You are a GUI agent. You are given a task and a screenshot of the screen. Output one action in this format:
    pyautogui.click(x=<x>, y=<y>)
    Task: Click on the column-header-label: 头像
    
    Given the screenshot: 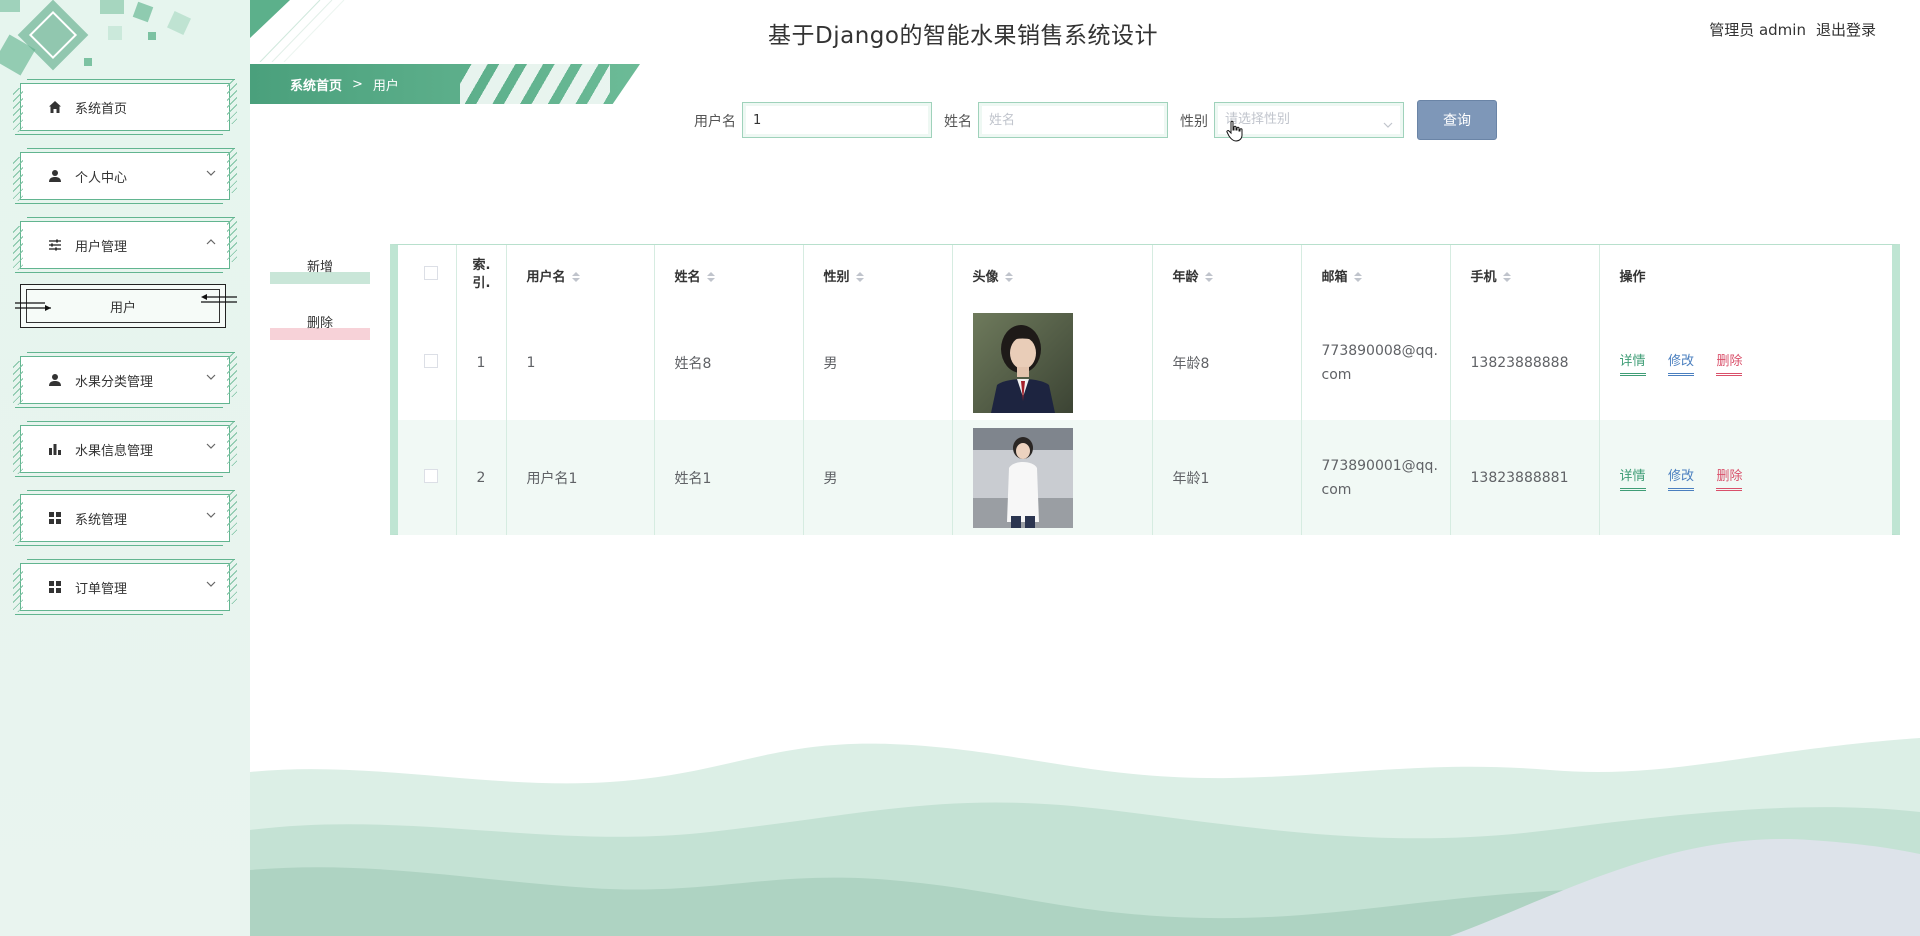 What is the action you would take?
    pyautogui.click(x=985, y=277)
    